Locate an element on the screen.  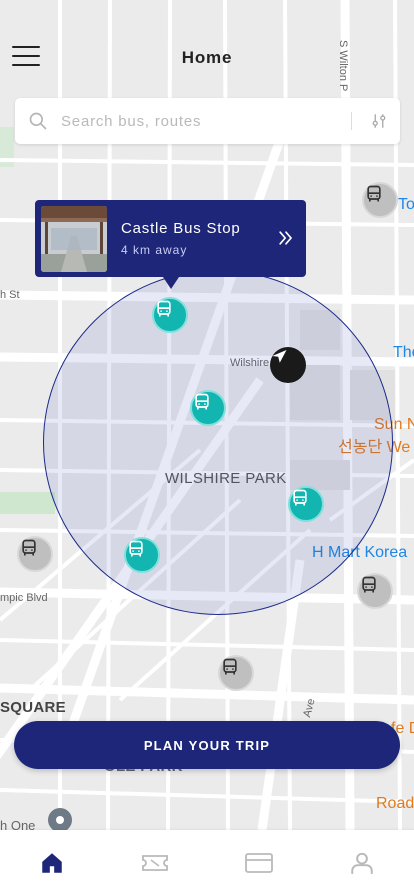
bus-stop-name: Castle Bus Stop is located at coordinates (181, 228).